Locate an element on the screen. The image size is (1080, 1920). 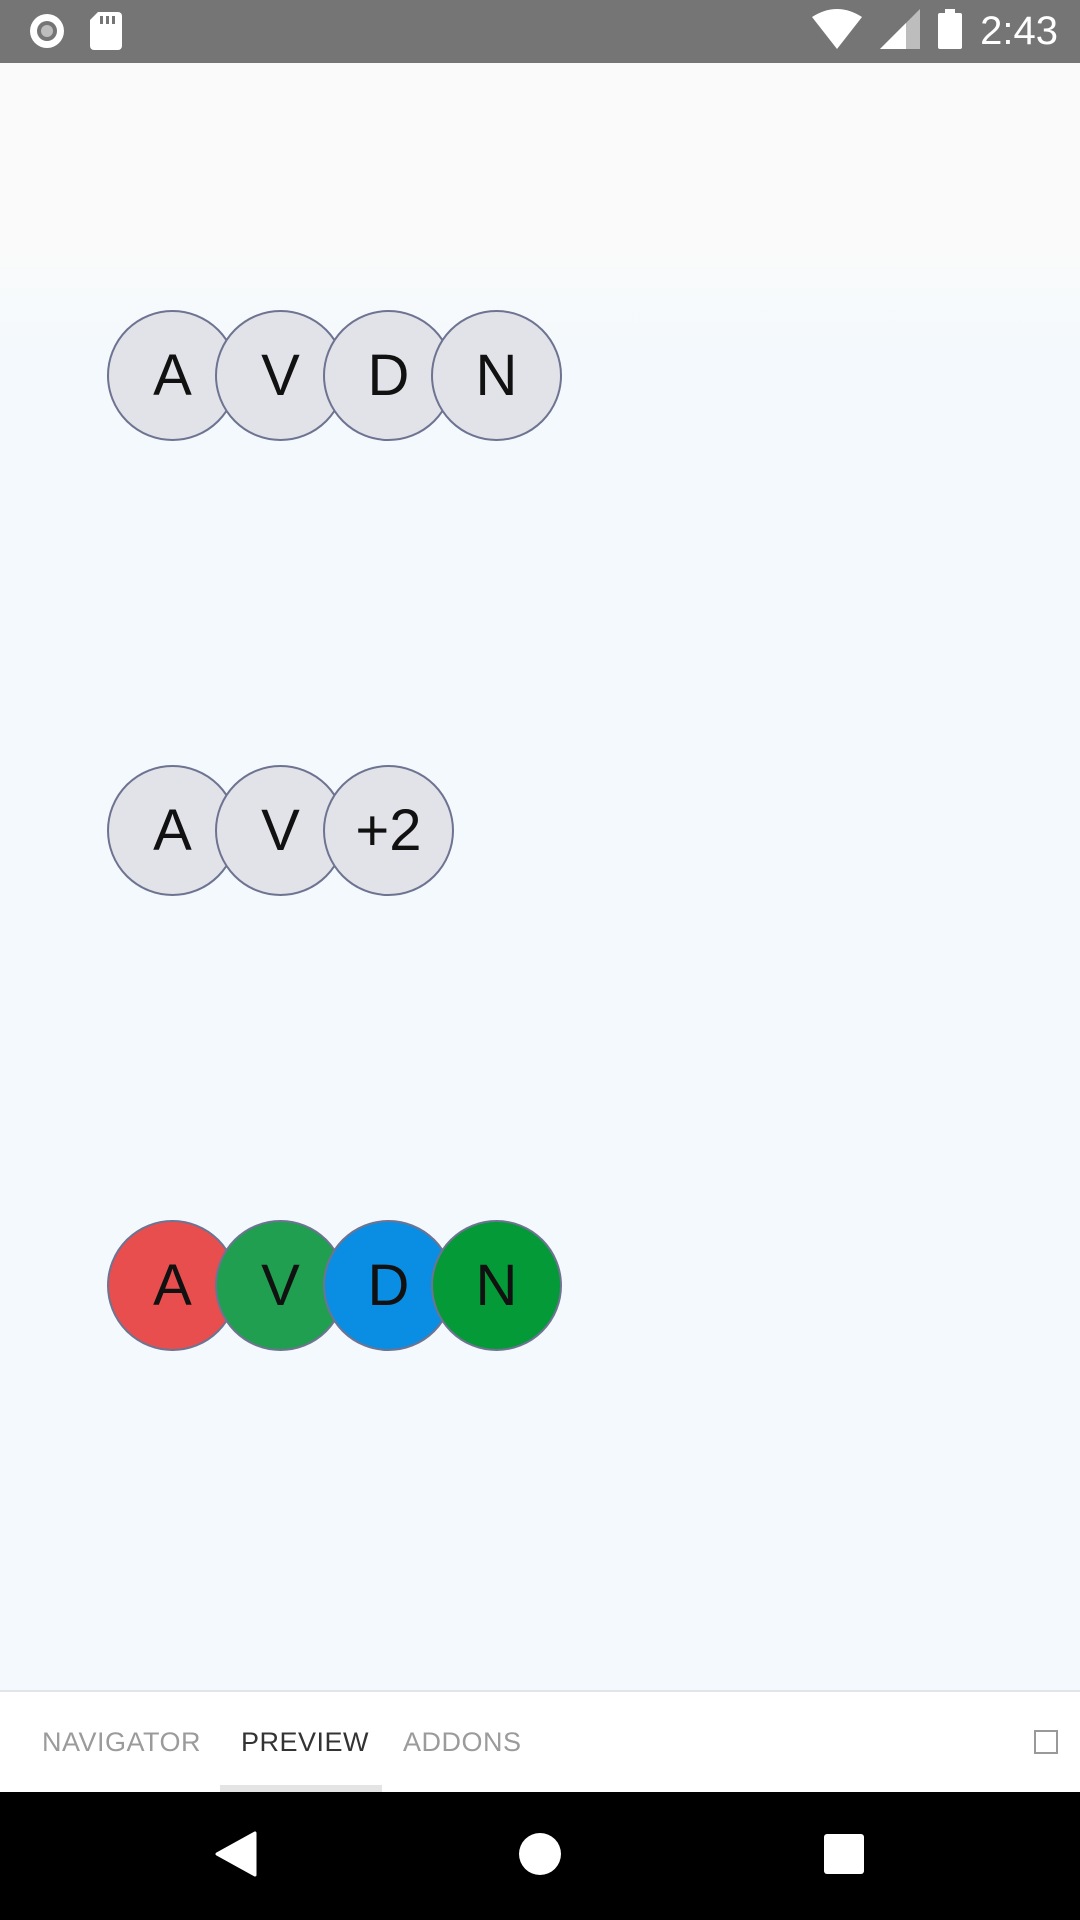
system-nav-bar is located at coordinates (540, 1856).